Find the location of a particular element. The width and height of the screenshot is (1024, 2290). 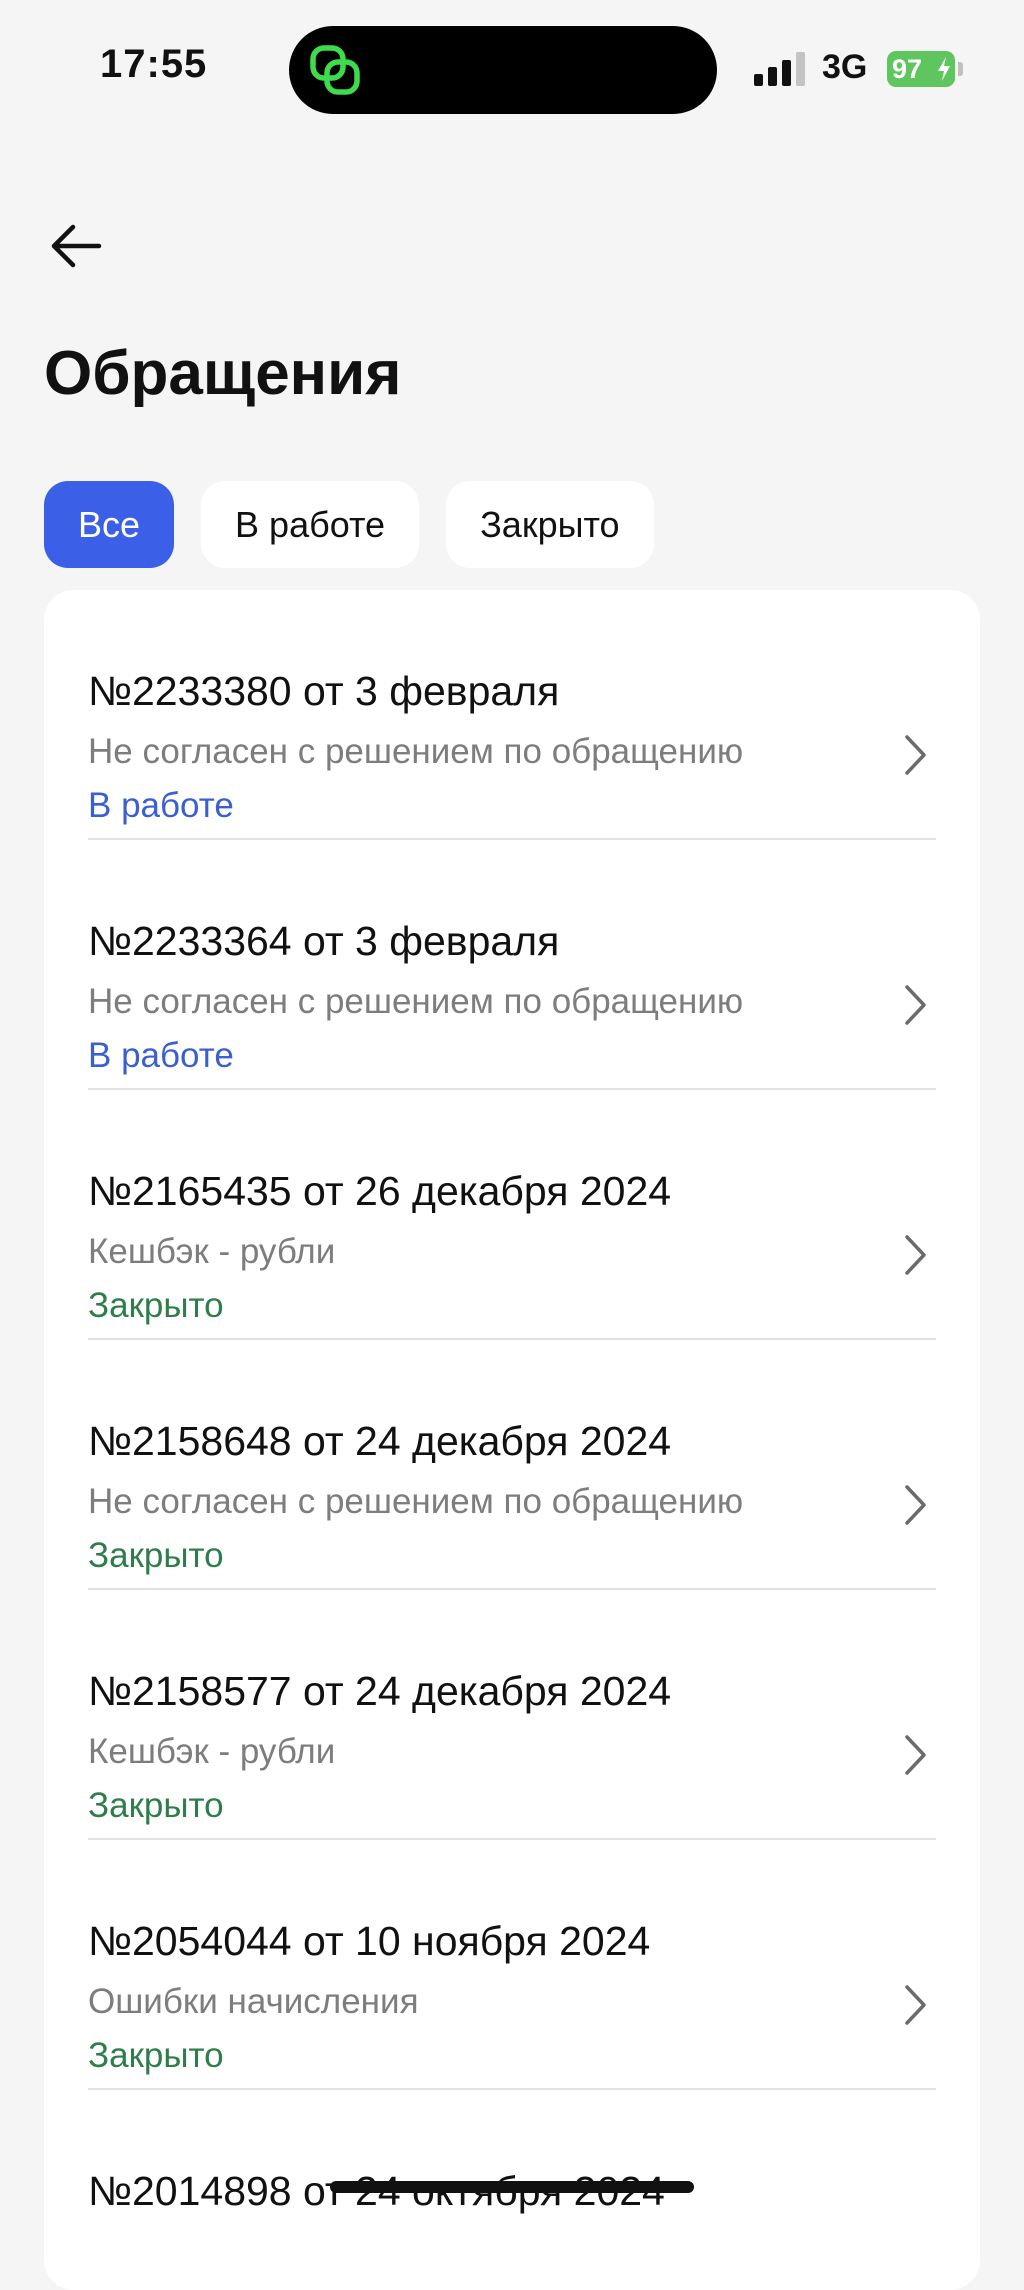

battery-icon: 97 is located at coordinates (921, 69).